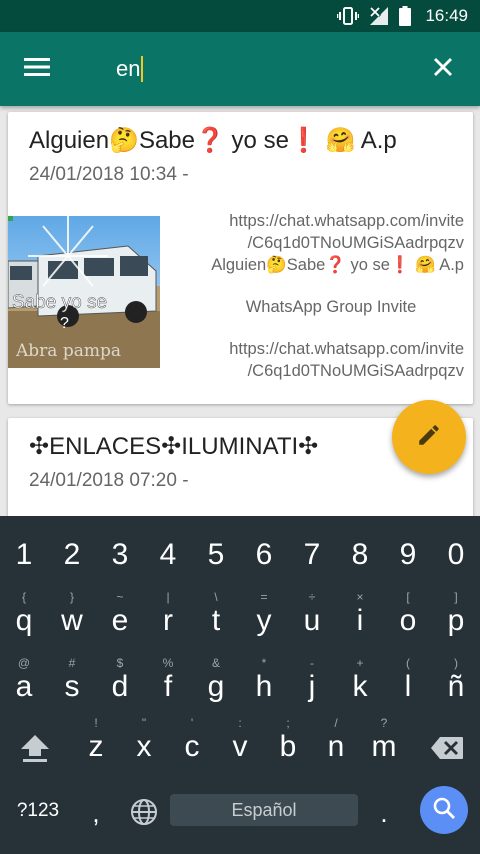 The height and width of the screenshot is (854, 480). I want to click on period-key: ., so click(384, 812).